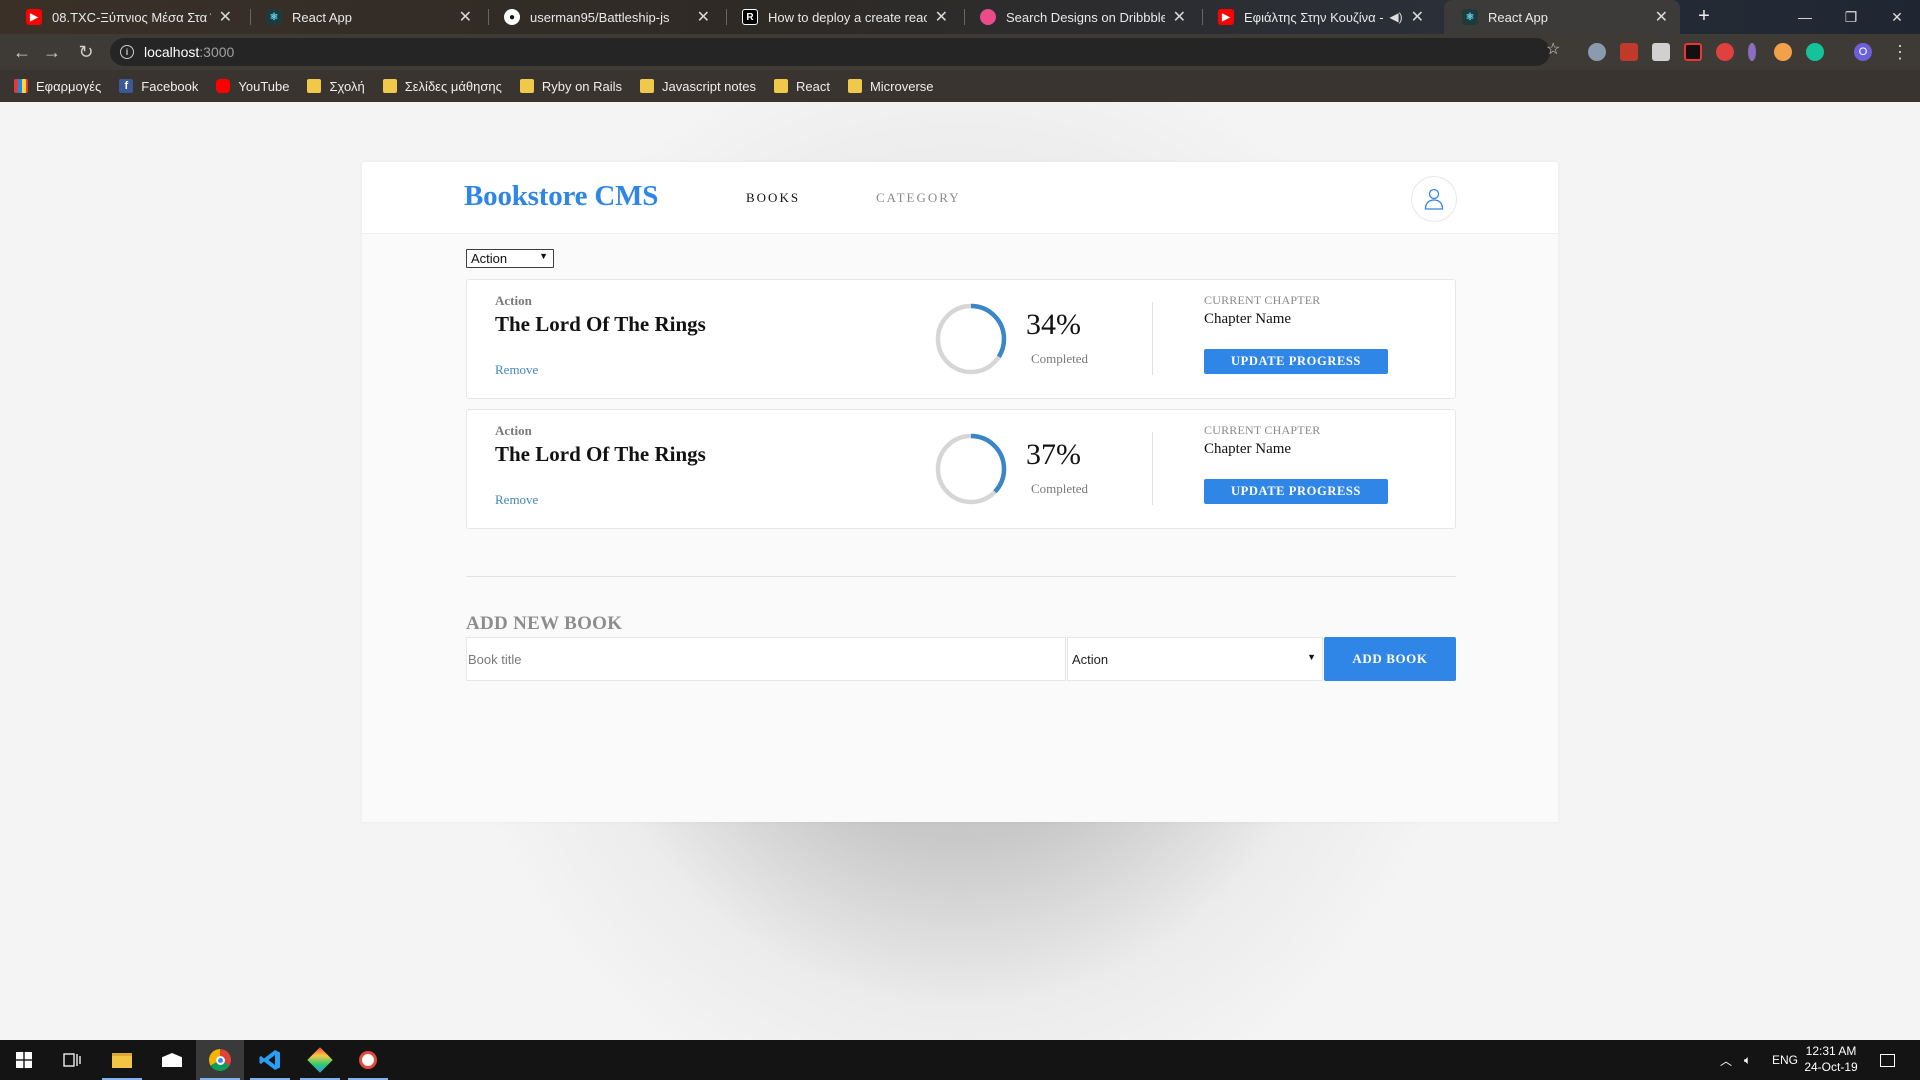  I want to click on progress-percent: 37%, so click(1053, 454).